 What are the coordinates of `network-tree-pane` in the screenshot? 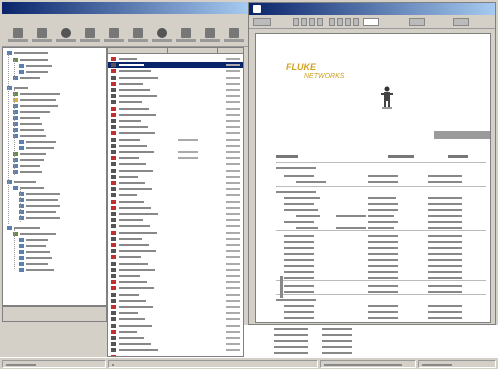 It's located at (54, 176).